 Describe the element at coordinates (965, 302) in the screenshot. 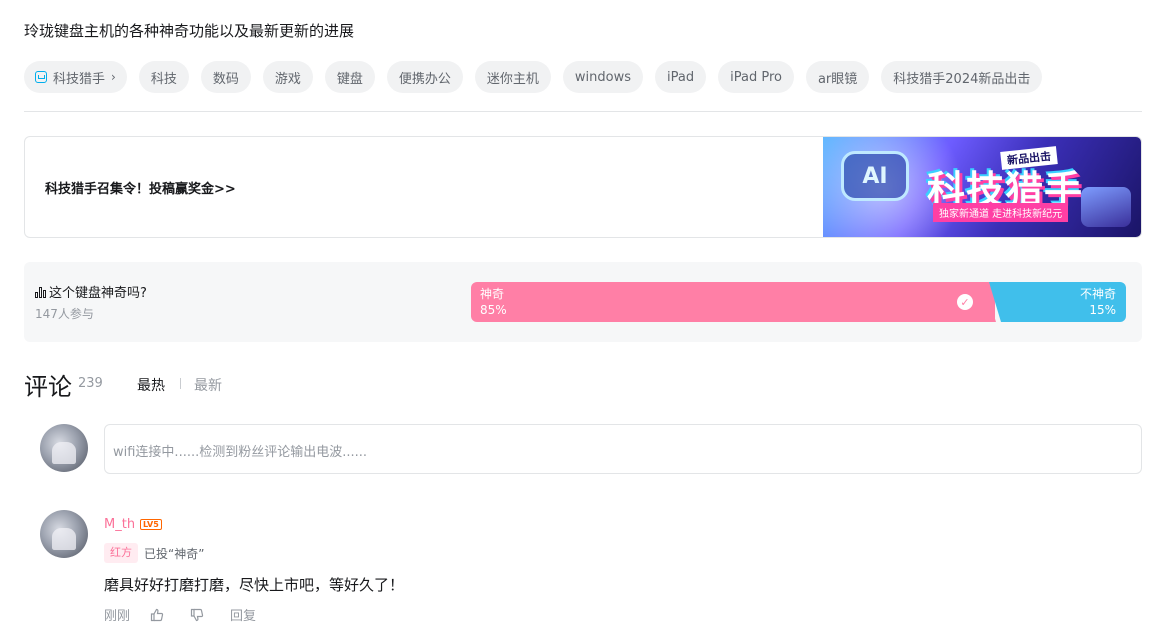

I see `check-icon: ✓` at that location.